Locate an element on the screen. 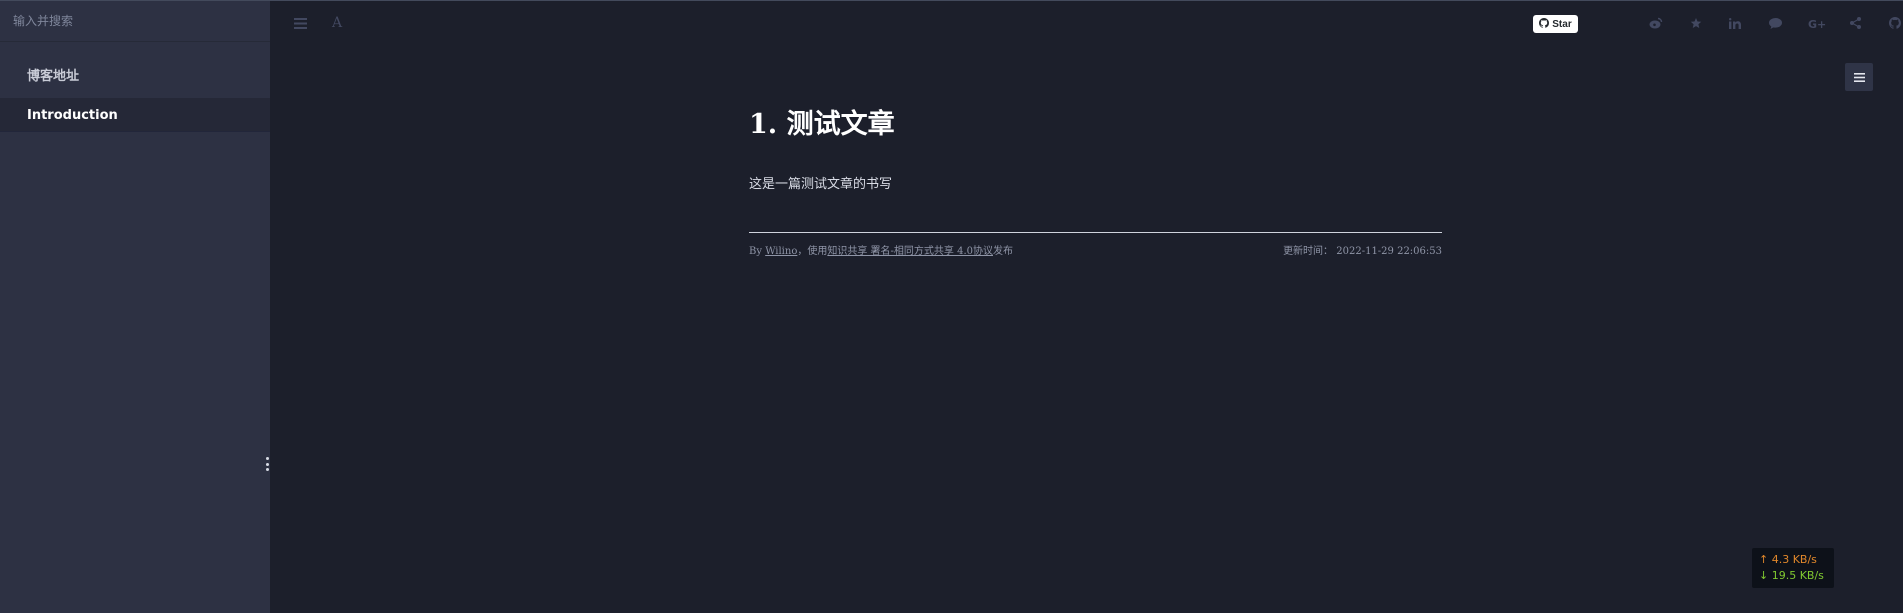 The height and width of the screenshot is (613, 1903). page-title: 1. 测试文章 is located at coordinates (822, 124).